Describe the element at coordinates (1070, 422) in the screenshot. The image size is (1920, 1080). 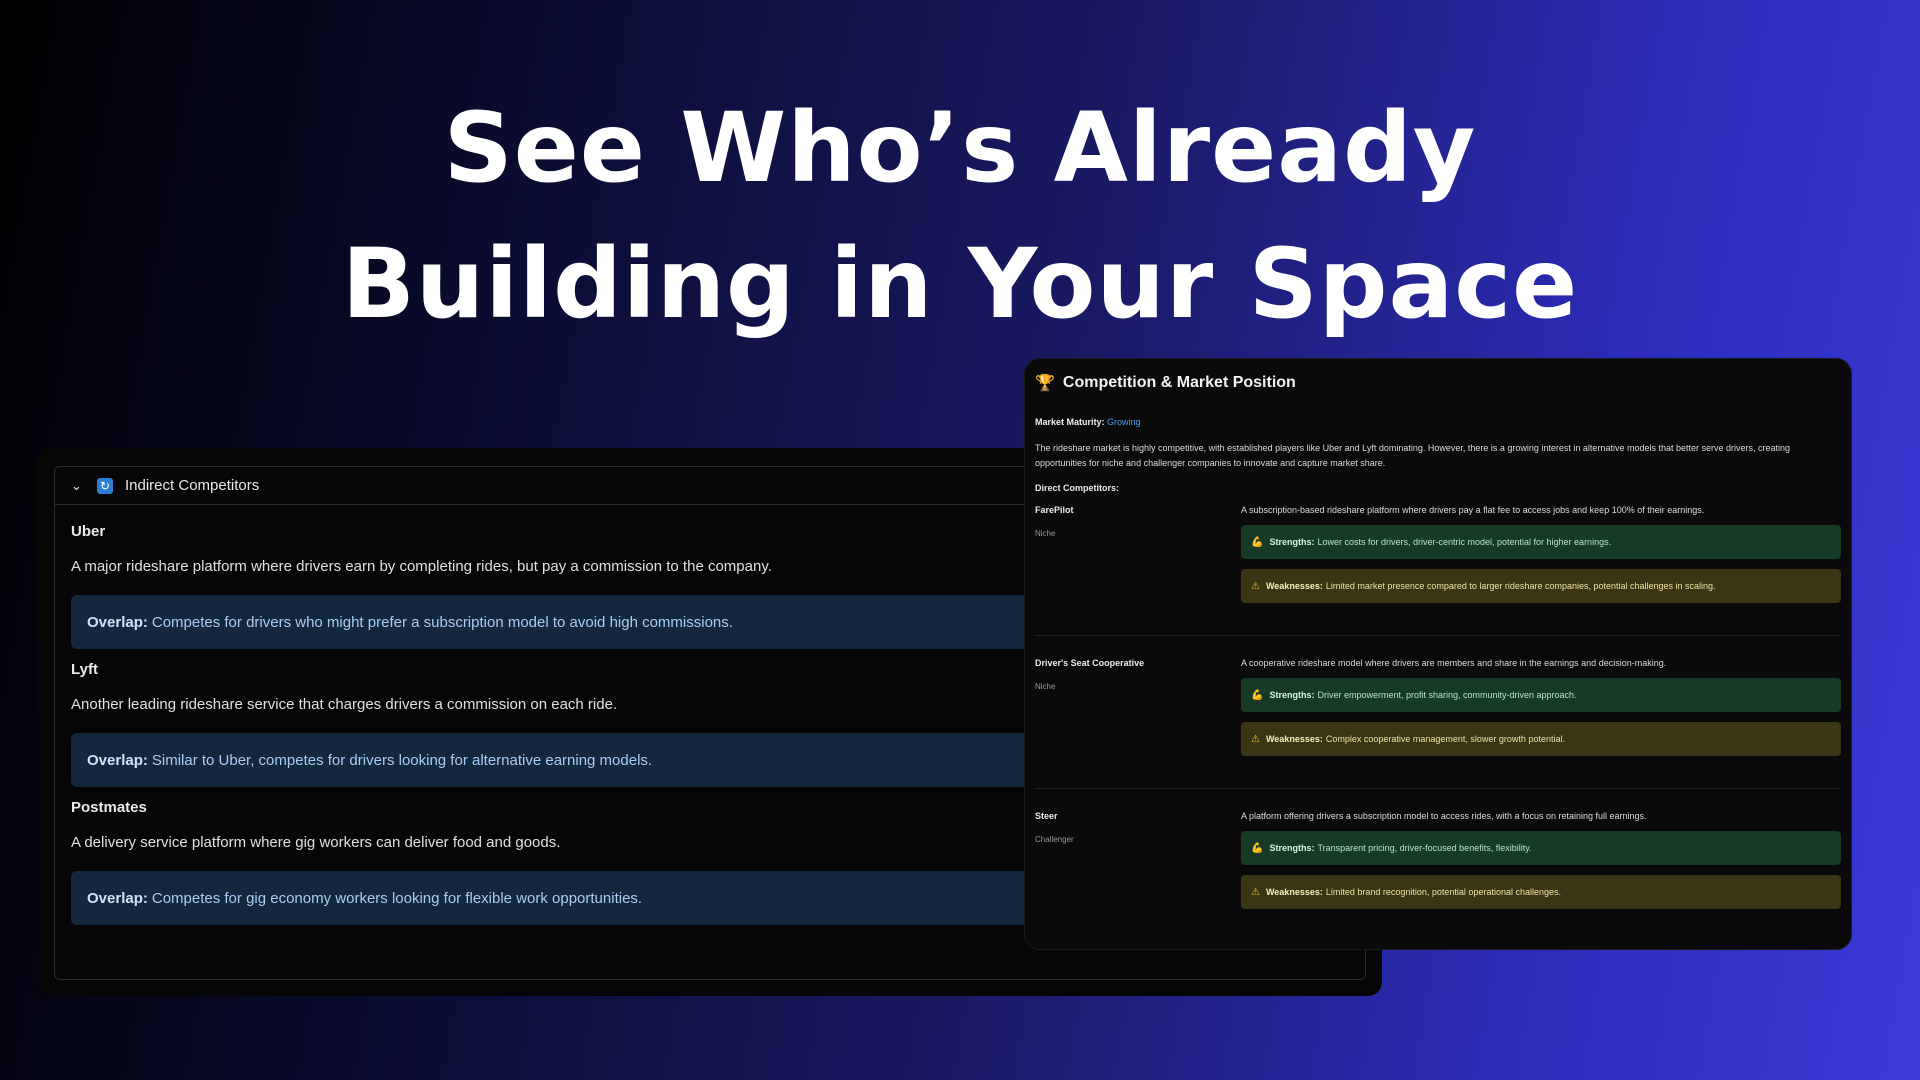
I see `market-maturity-label: Market Maturity:` at that location.